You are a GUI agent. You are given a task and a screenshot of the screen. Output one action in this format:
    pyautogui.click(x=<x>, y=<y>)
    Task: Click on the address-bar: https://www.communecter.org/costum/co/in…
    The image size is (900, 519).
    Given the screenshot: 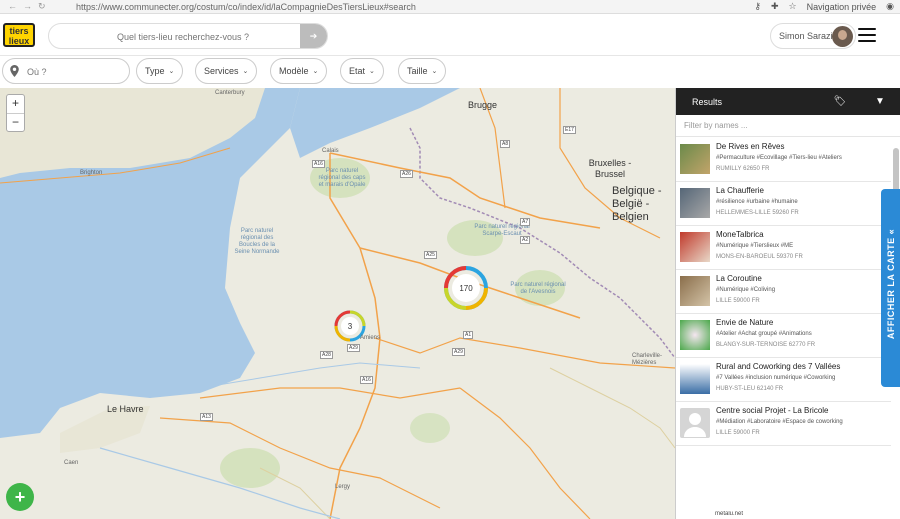 What is the action you would take?
    pyautogui.click(x=412, y=7)
    